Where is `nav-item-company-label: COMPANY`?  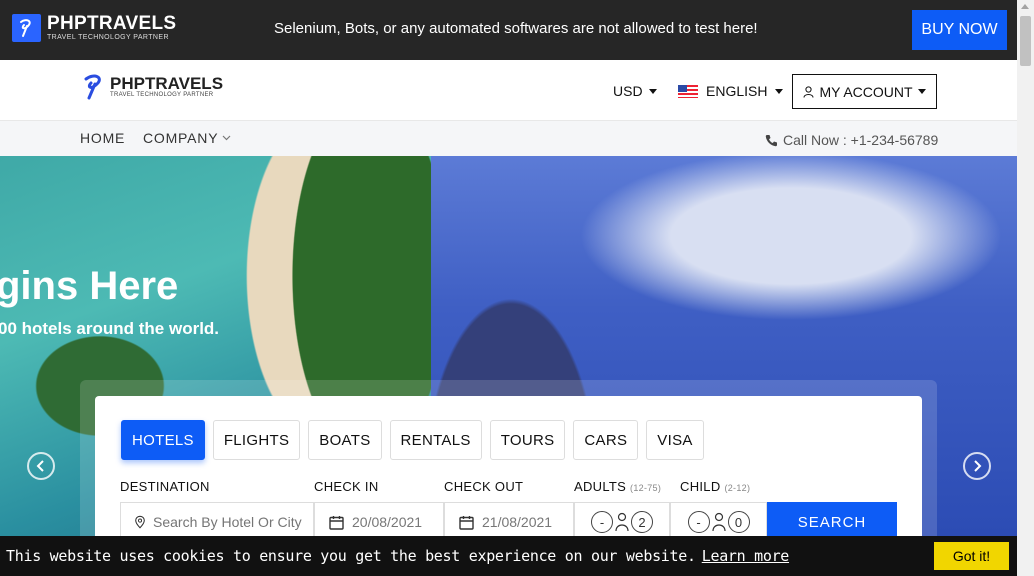 nav-item-company-label: COMPANY is located at coordinates (181, 138).